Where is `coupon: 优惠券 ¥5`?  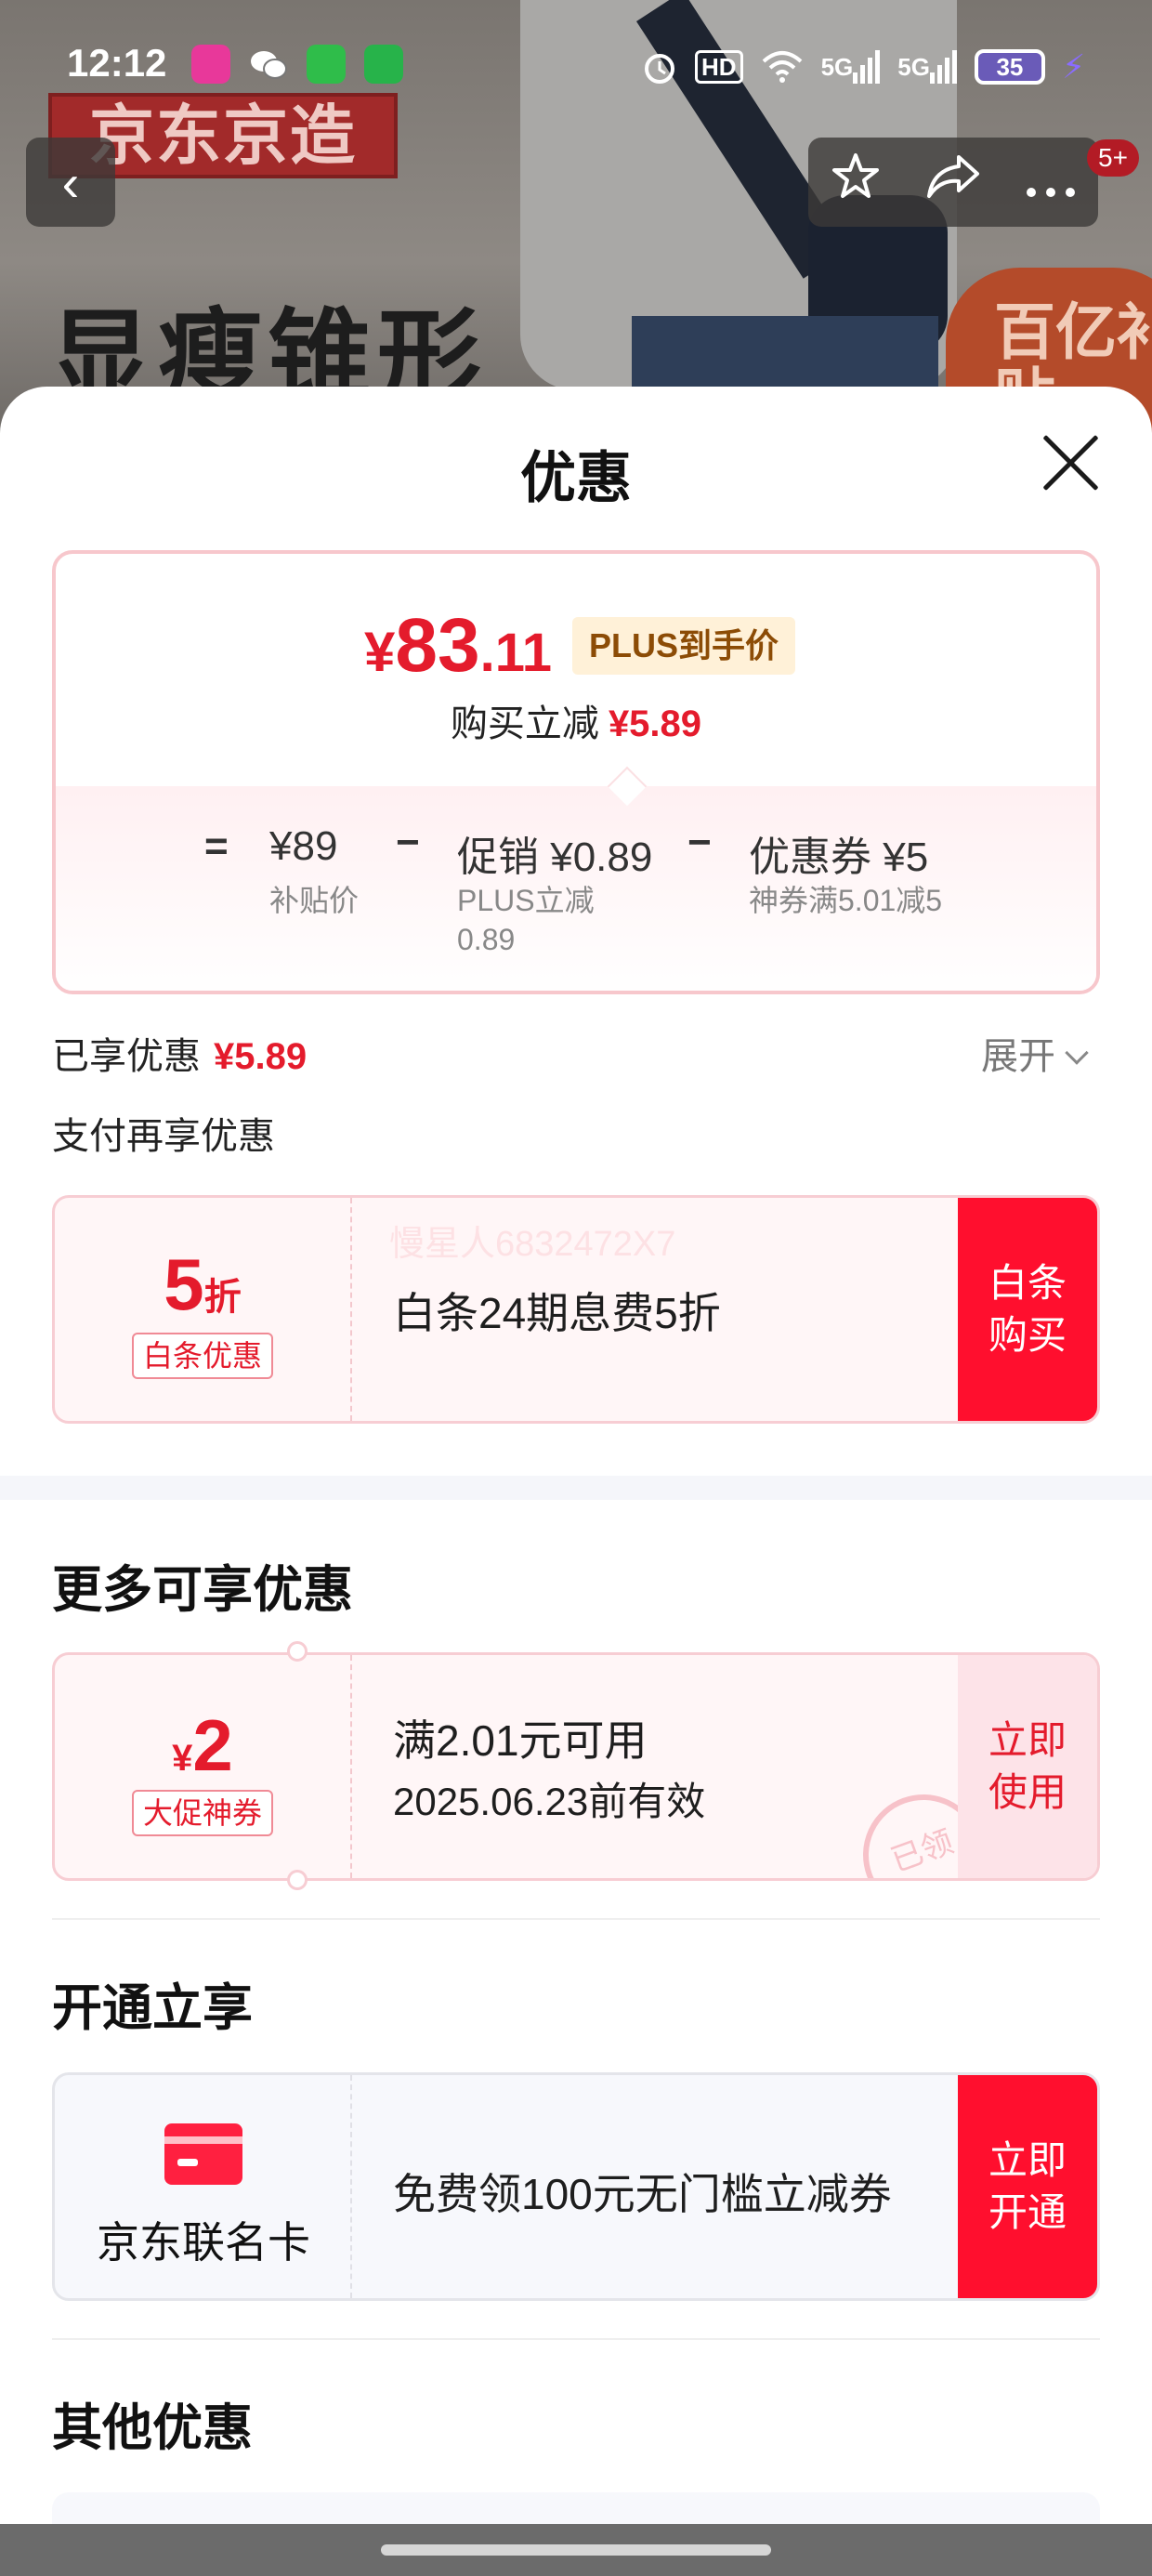
coupon: 优惠券 ¥5 is located at coordinates (838, 853).